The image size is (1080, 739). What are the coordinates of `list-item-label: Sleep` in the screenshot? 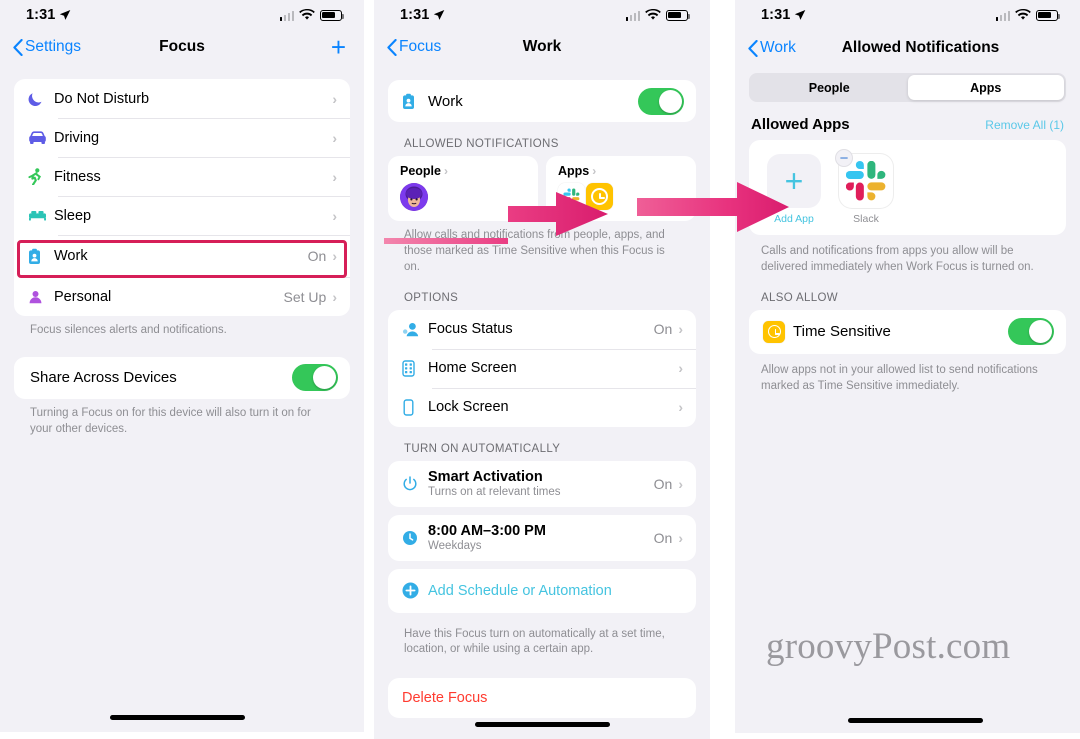 It's located at (73, 215).